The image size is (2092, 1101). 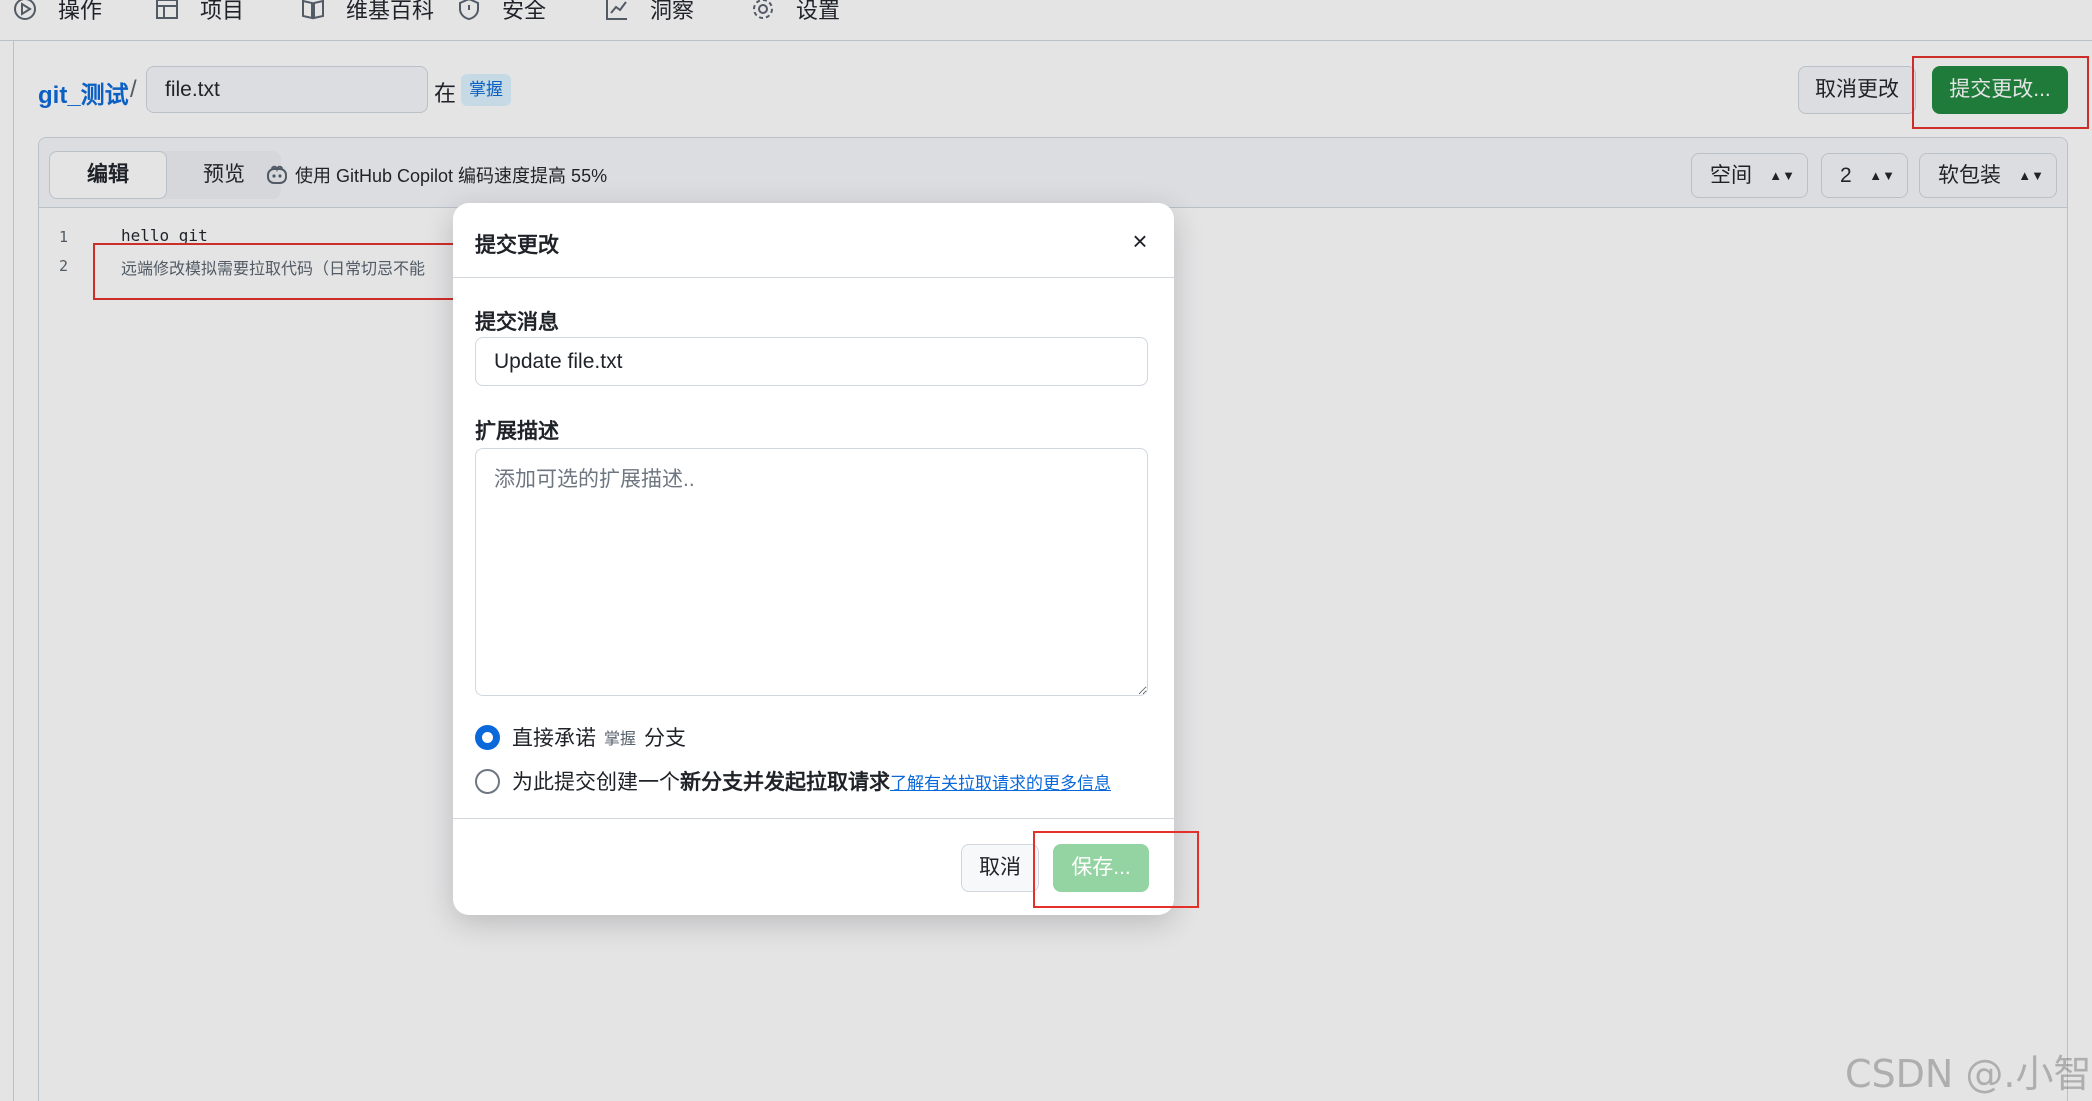 I want to click on dialog-title: 提交更改, so click(x=517, y=245).